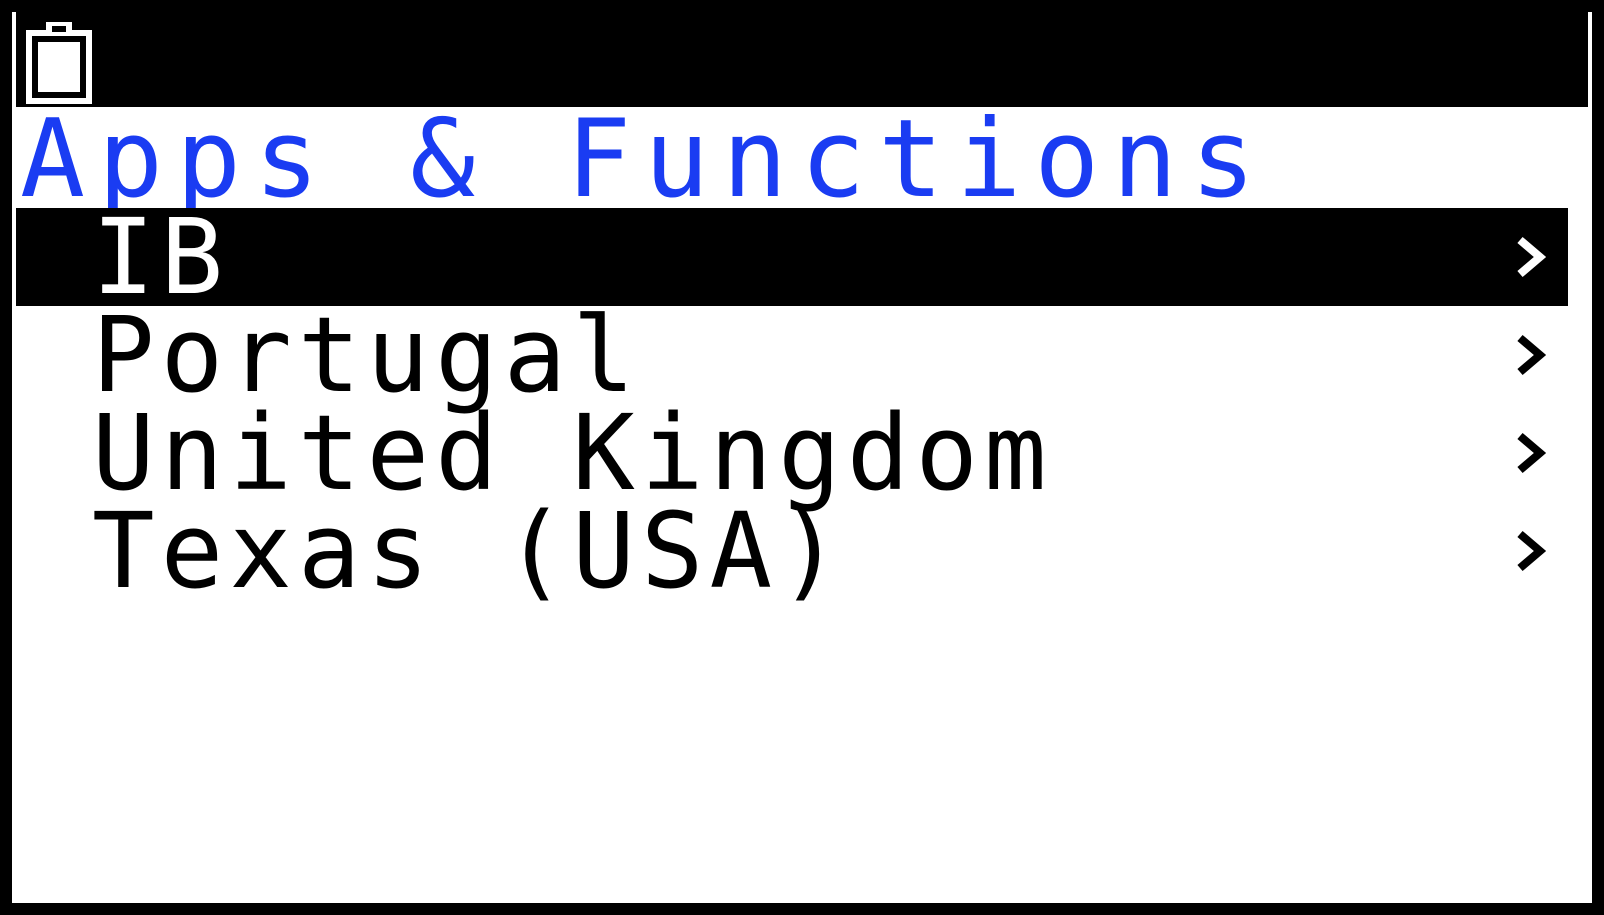  What do you see at coordinates (572, 453) in the screenshot?
I see `menu-item-label: United Kingdom` at bounding box center [572, 453].